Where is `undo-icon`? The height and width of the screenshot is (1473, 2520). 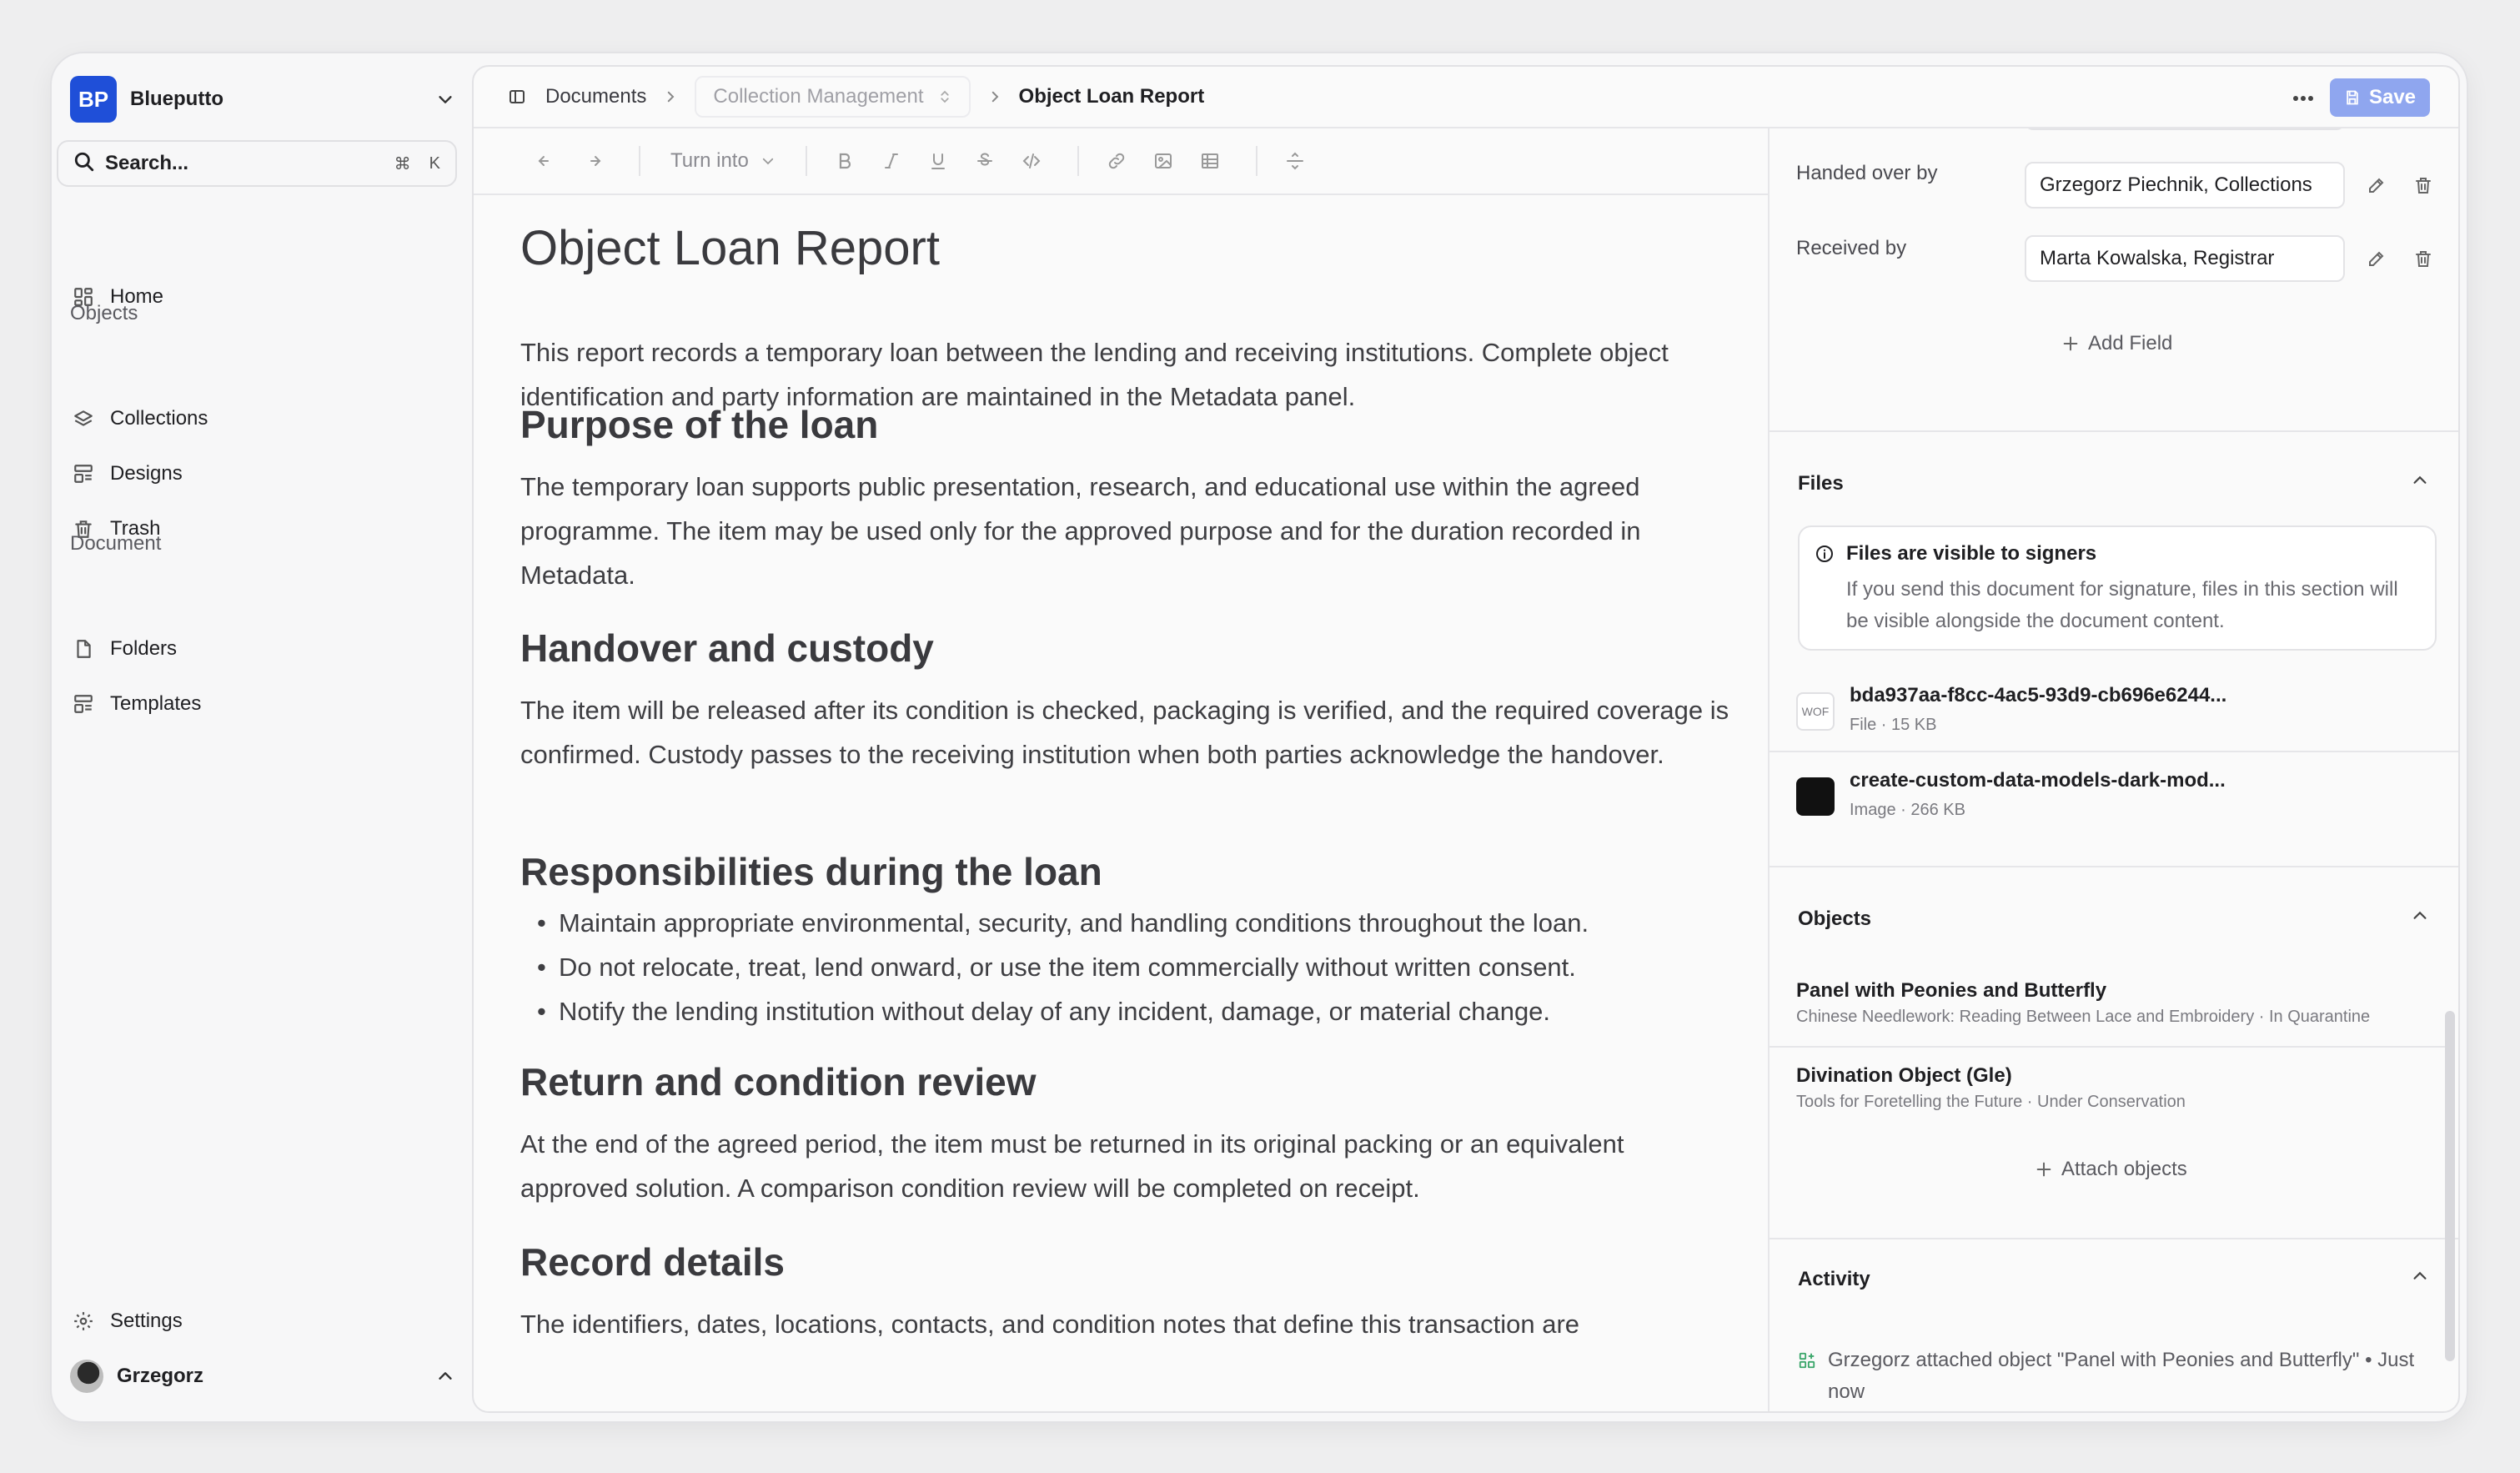
undo-icon is located at coordinates (546, 161).